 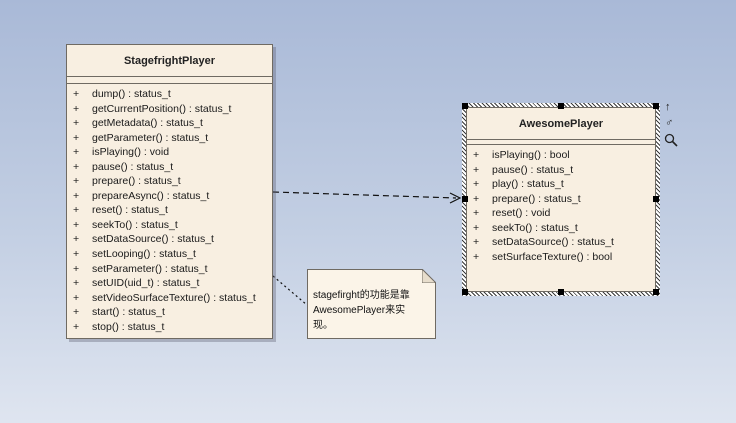 What do you see at coordinates (131, 94) in the screenshot?
I see `operation-signature: dump() : status_t` at bounding box center [131, 94].